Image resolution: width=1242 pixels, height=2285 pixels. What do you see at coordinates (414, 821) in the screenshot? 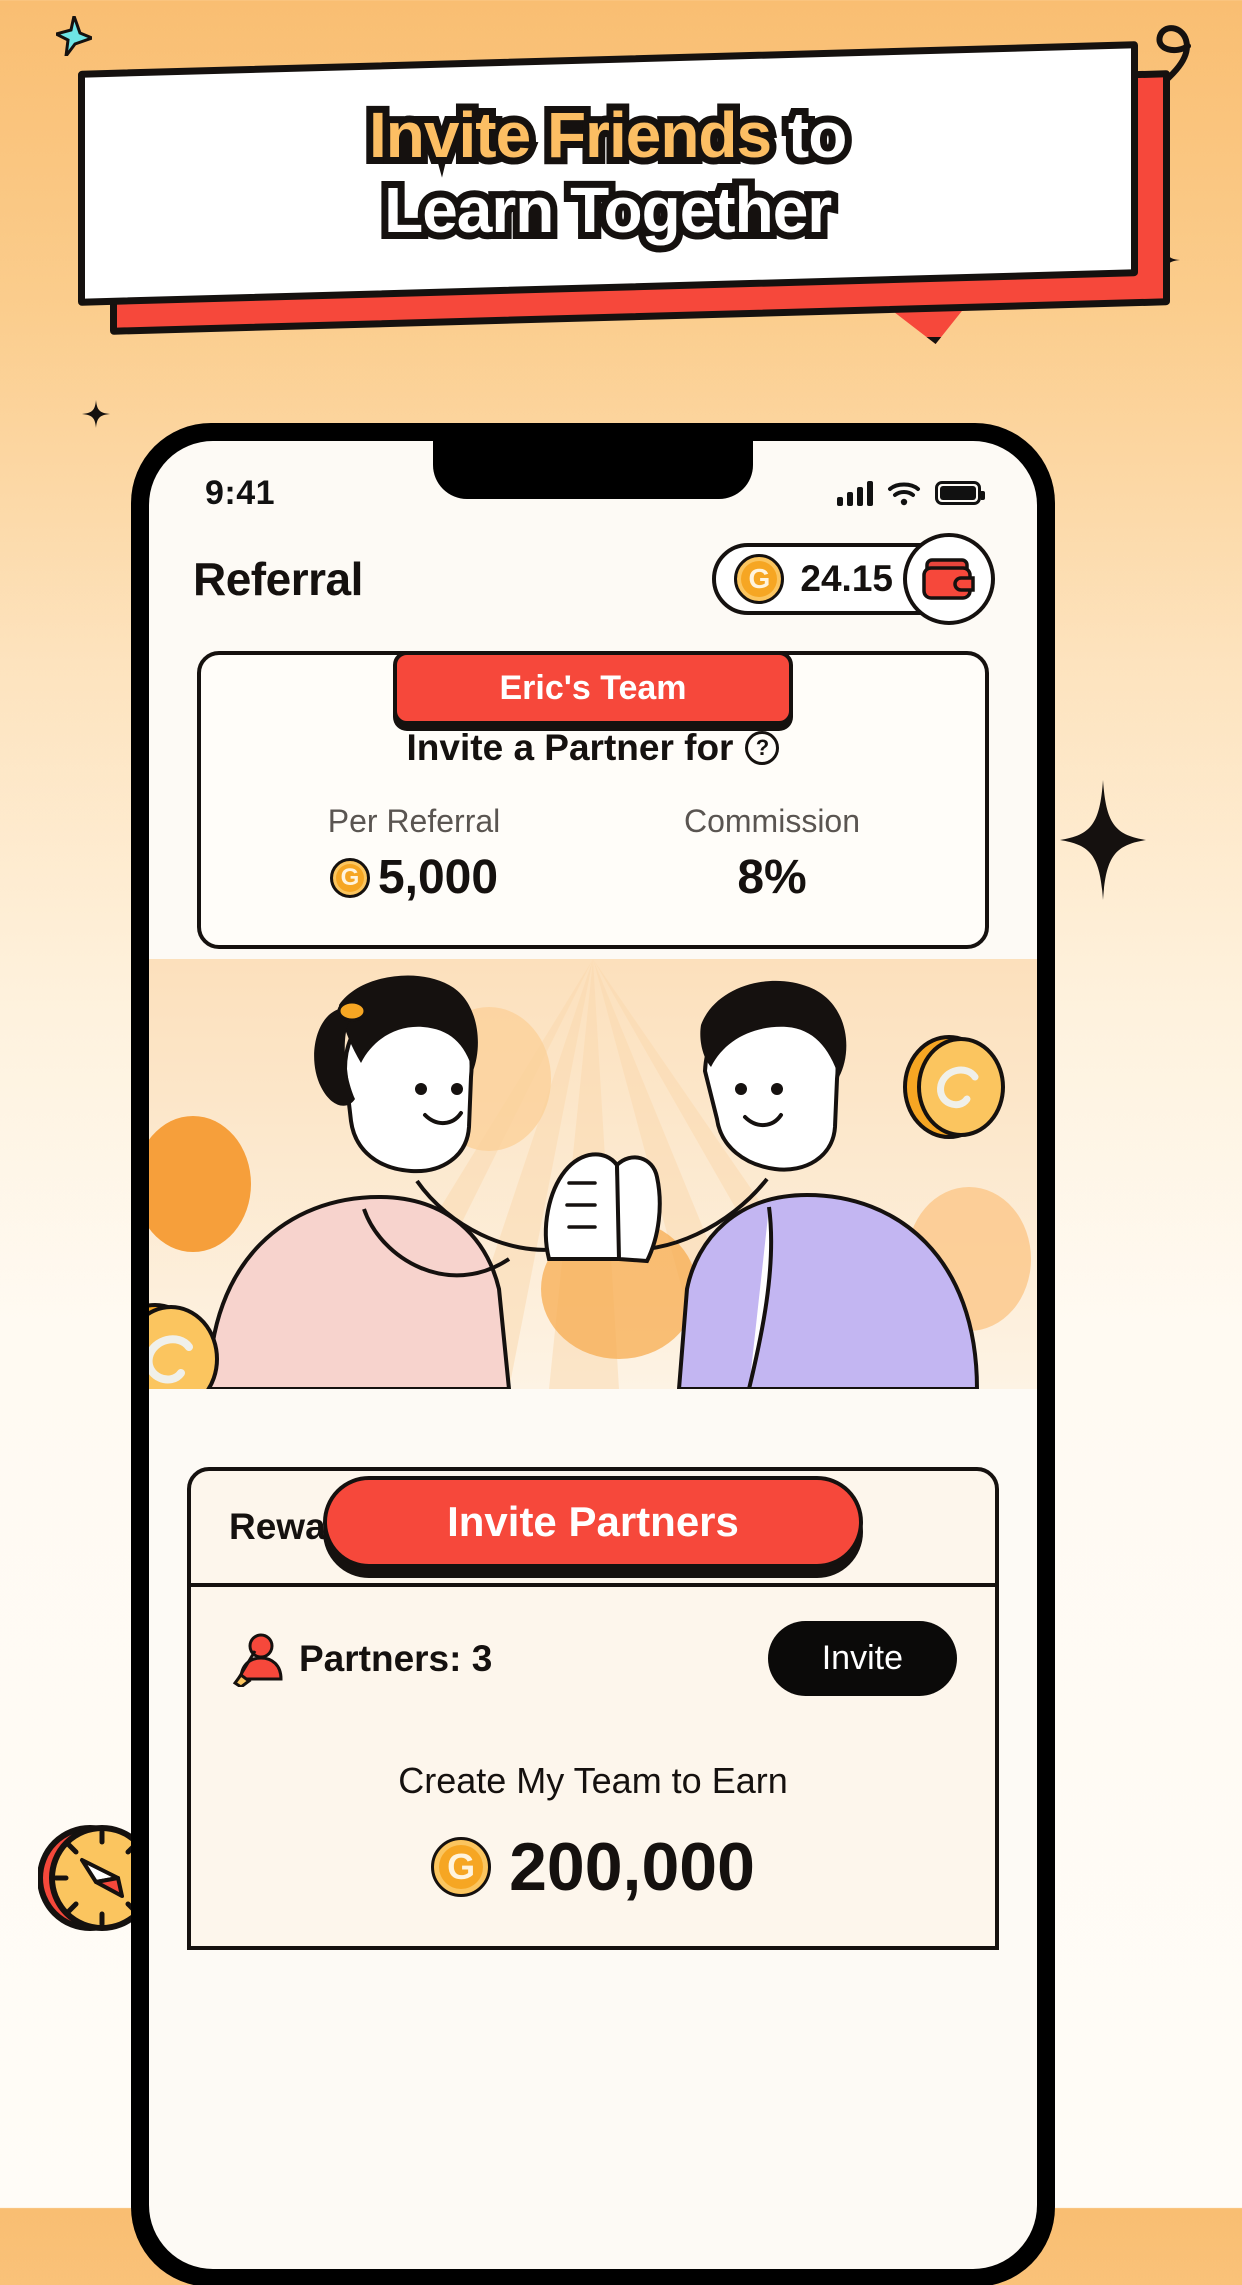
I see `stat-label: Per Referral` at bounding box center [414, 821].